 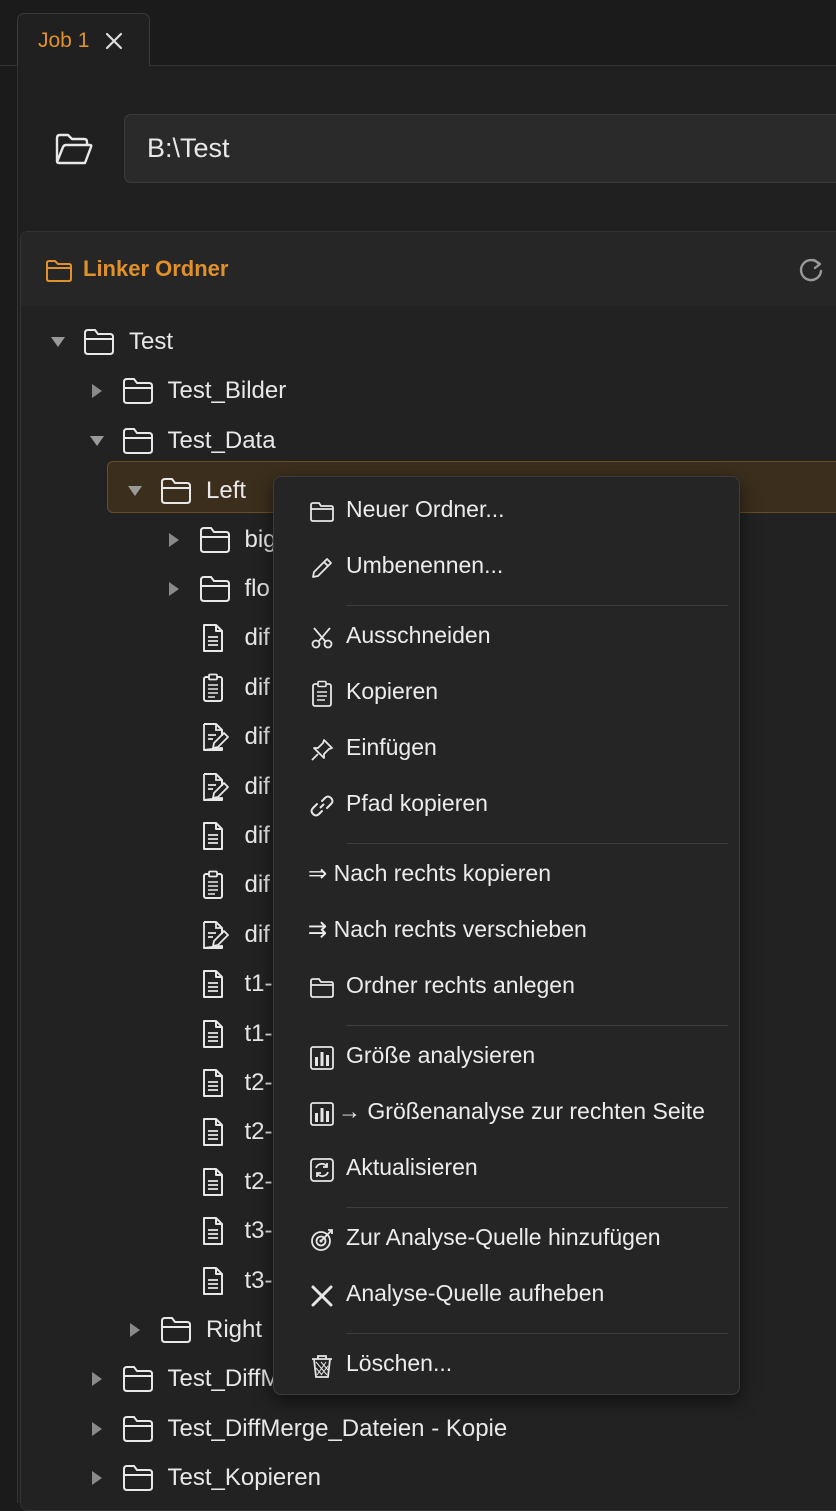 What do you see at coordinates (258, 1231) in the screenshot?
I see `tree-item-label: t3-` at bounding box center [258, 1231].